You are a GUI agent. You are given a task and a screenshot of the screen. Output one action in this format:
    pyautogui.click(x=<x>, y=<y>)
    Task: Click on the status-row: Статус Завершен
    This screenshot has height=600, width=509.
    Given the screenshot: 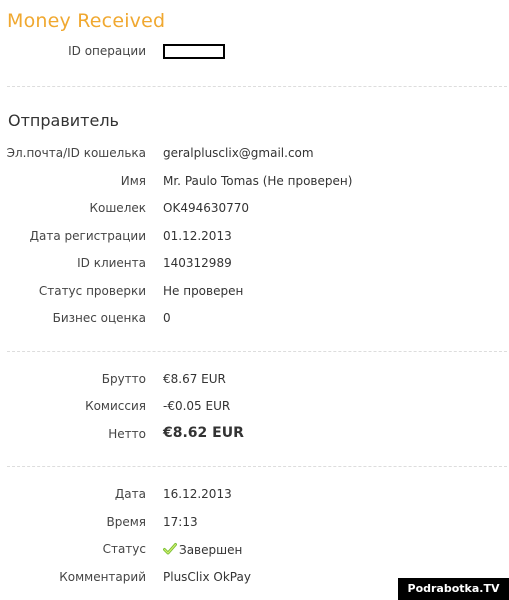 What is the action you would take?
    pyautogui.click(x=254, y=552)
    